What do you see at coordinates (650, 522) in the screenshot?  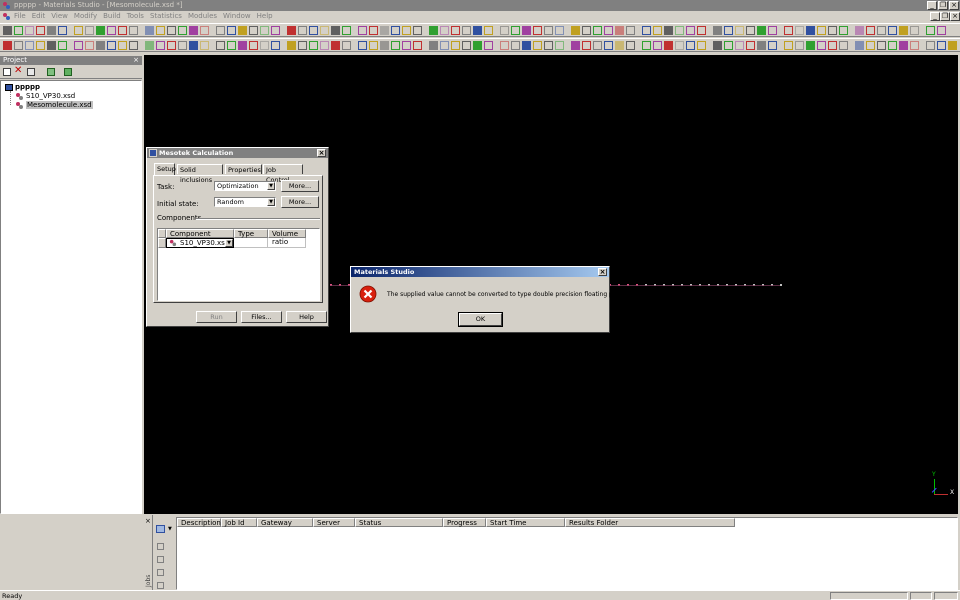 I see `column-results-folder: Results Folder` at bounding box center [650, 522].